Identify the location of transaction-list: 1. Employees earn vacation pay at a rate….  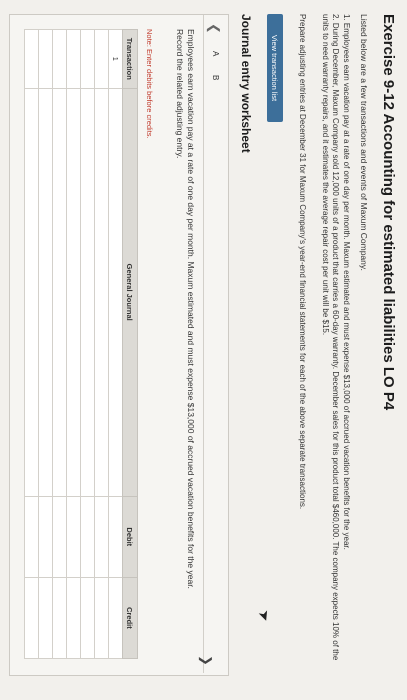
(335, 344).